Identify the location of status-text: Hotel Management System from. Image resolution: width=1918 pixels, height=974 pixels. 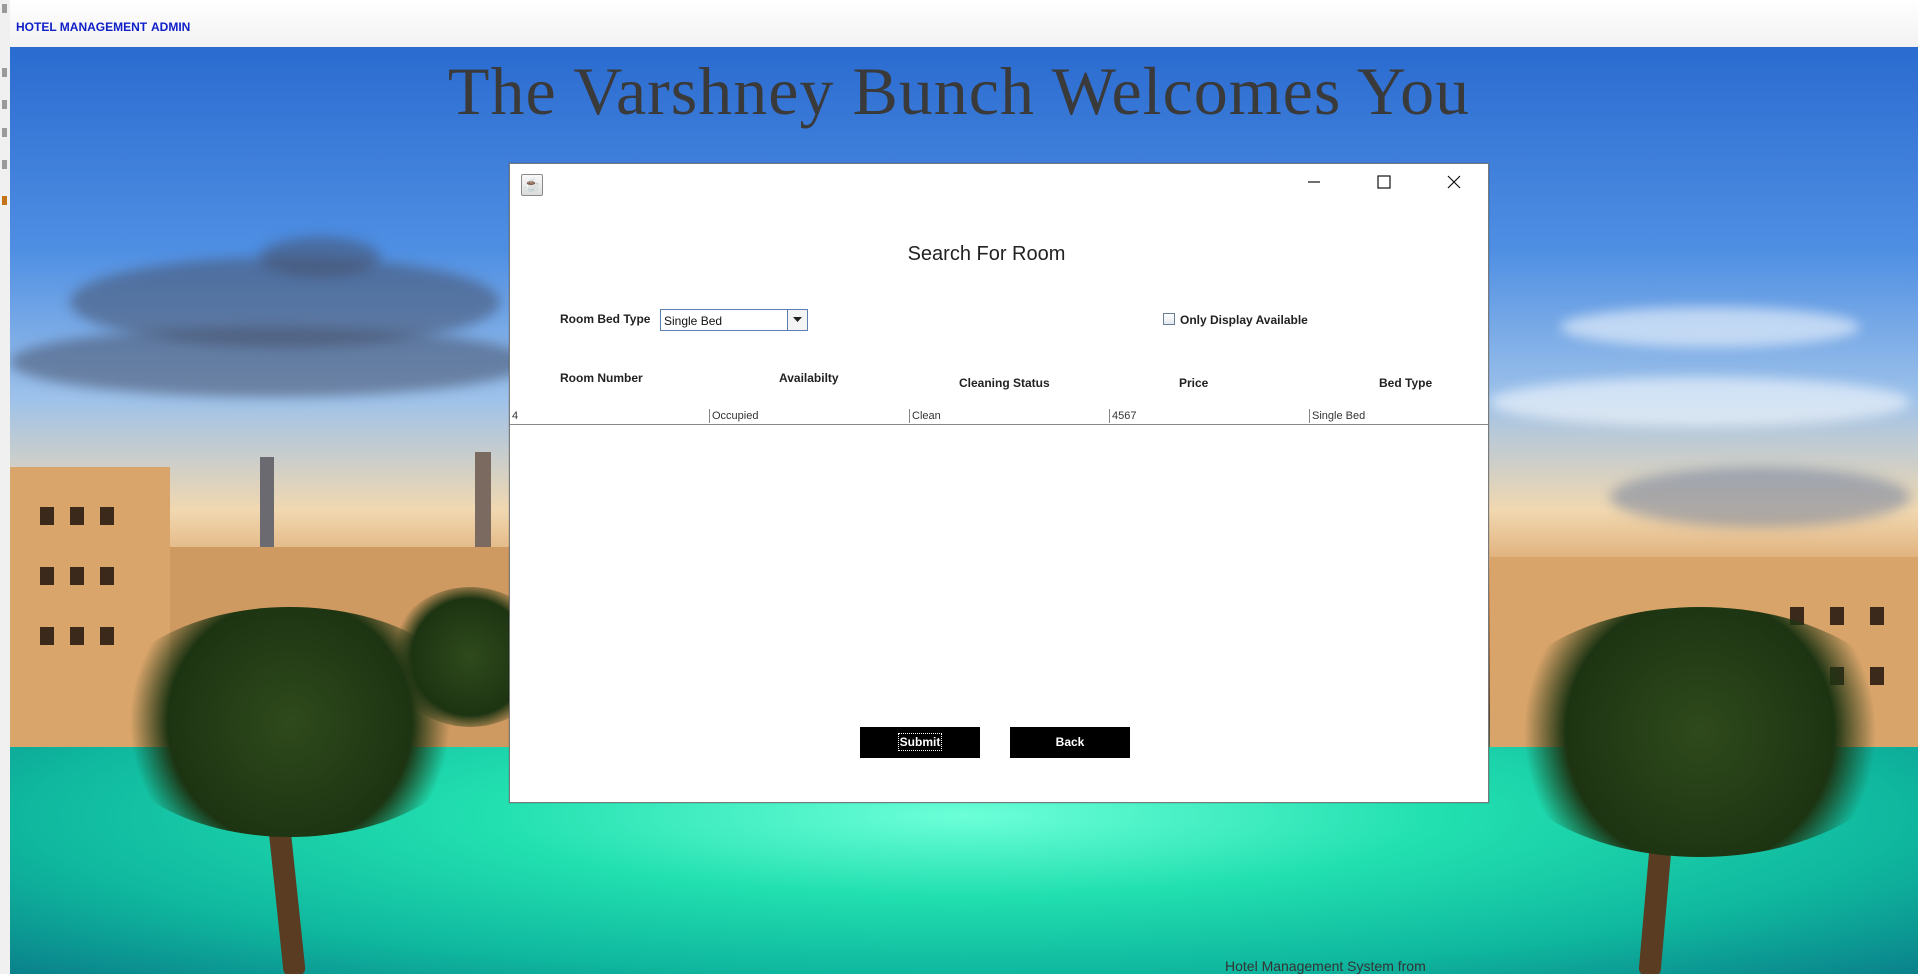
(1325, 966).